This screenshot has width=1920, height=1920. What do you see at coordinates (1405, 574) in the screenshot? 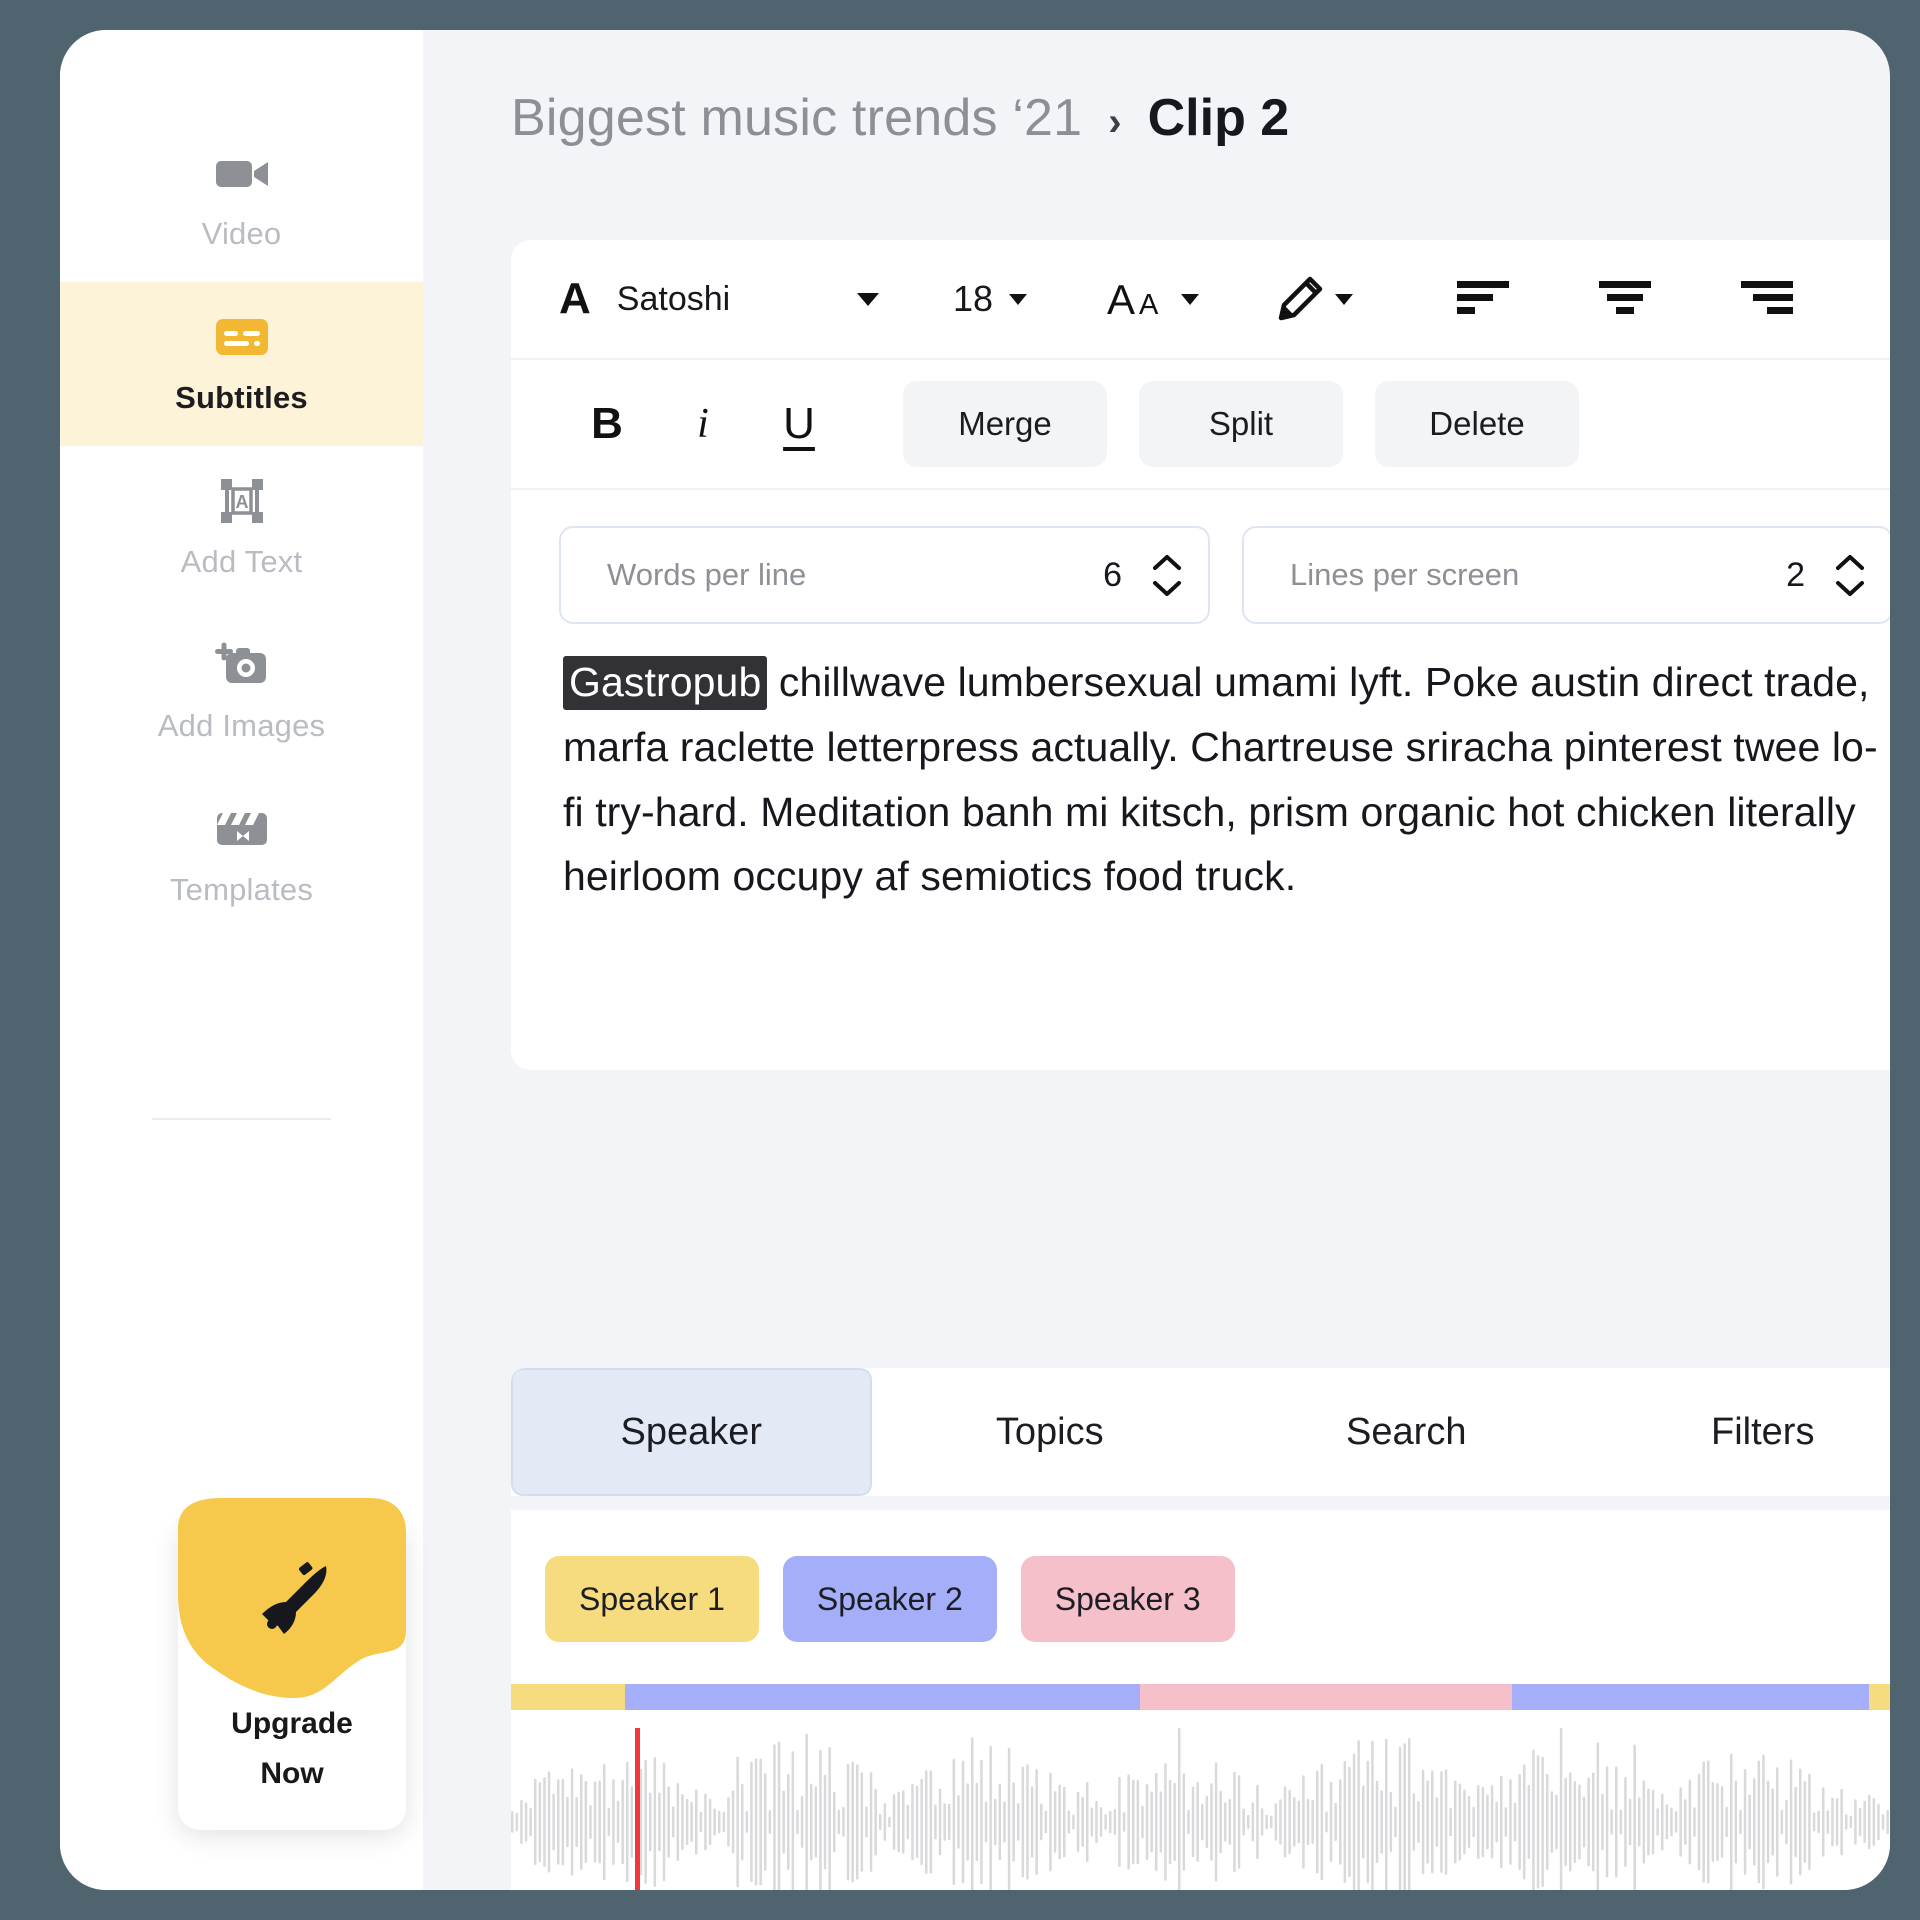
I see `lines-per-screen-label: Lines per screen` at bounding box center [1405, 574].